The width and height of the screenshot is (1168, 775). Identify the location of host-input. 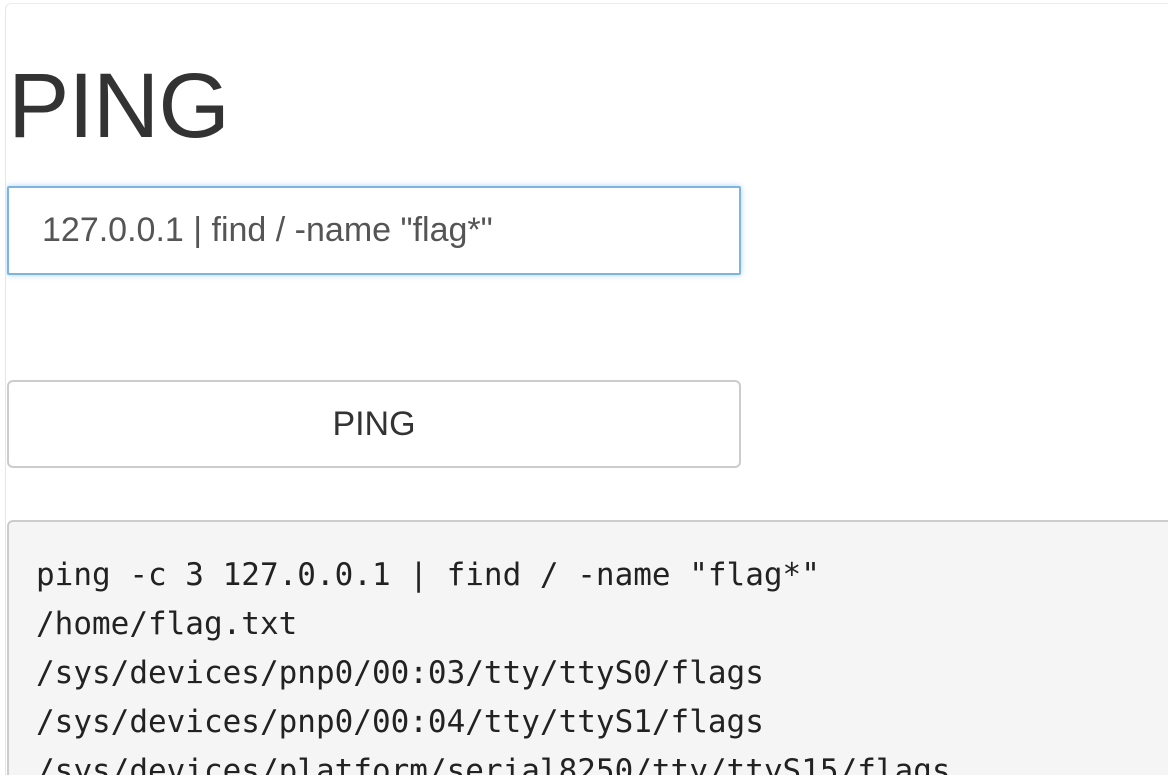
(374, 230).